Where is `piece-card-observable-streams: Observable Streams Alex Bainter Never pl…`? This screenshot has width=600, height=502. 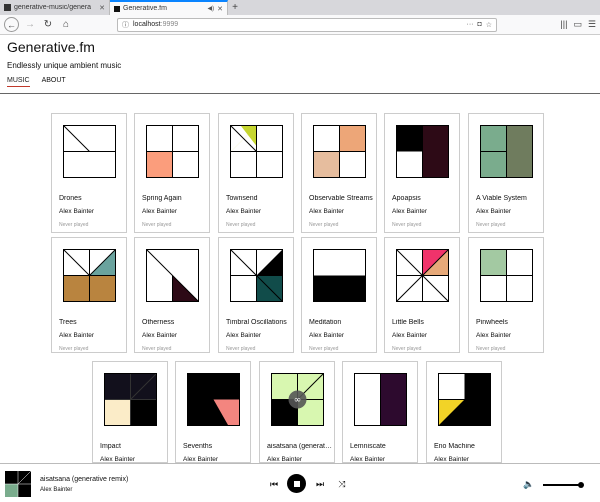 piece-card-observable-streams: Observable Streams Alex Bainter Never pl… is located at coordinates (339, 173).